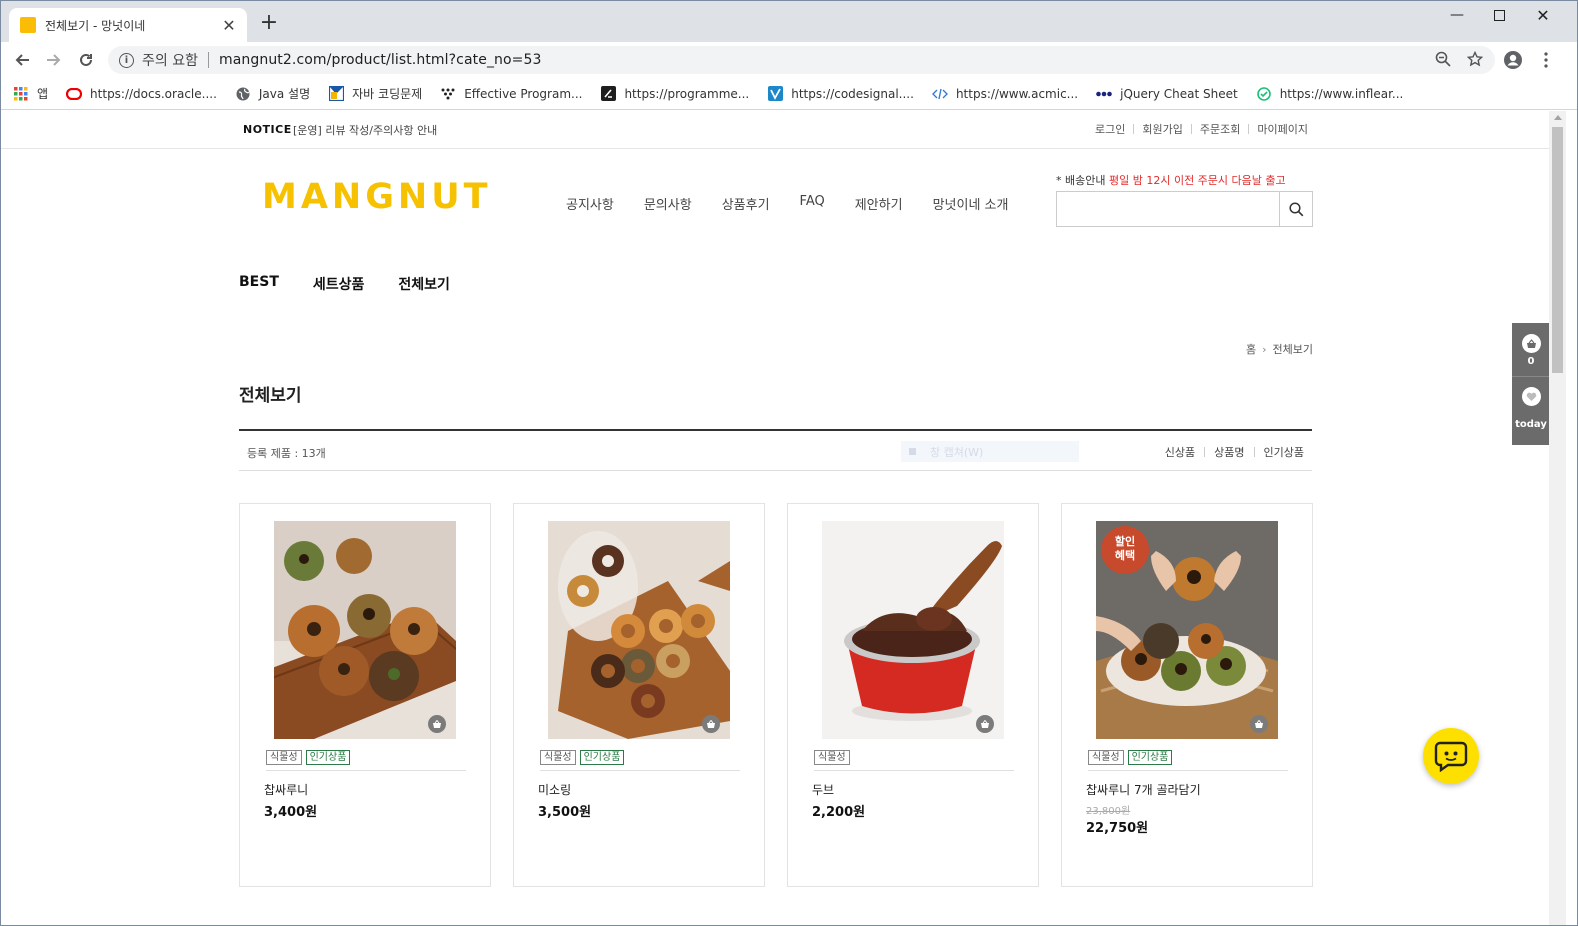 This screenshot has height=926, width=1578. I want to click on browser-menu-icon, so click(1546, 60).